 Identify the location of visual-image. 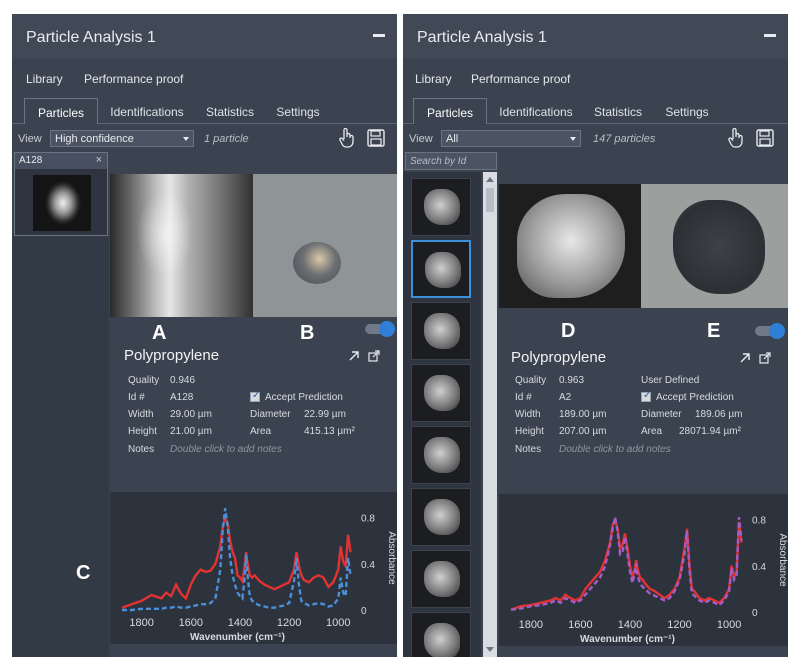
(325, 245).